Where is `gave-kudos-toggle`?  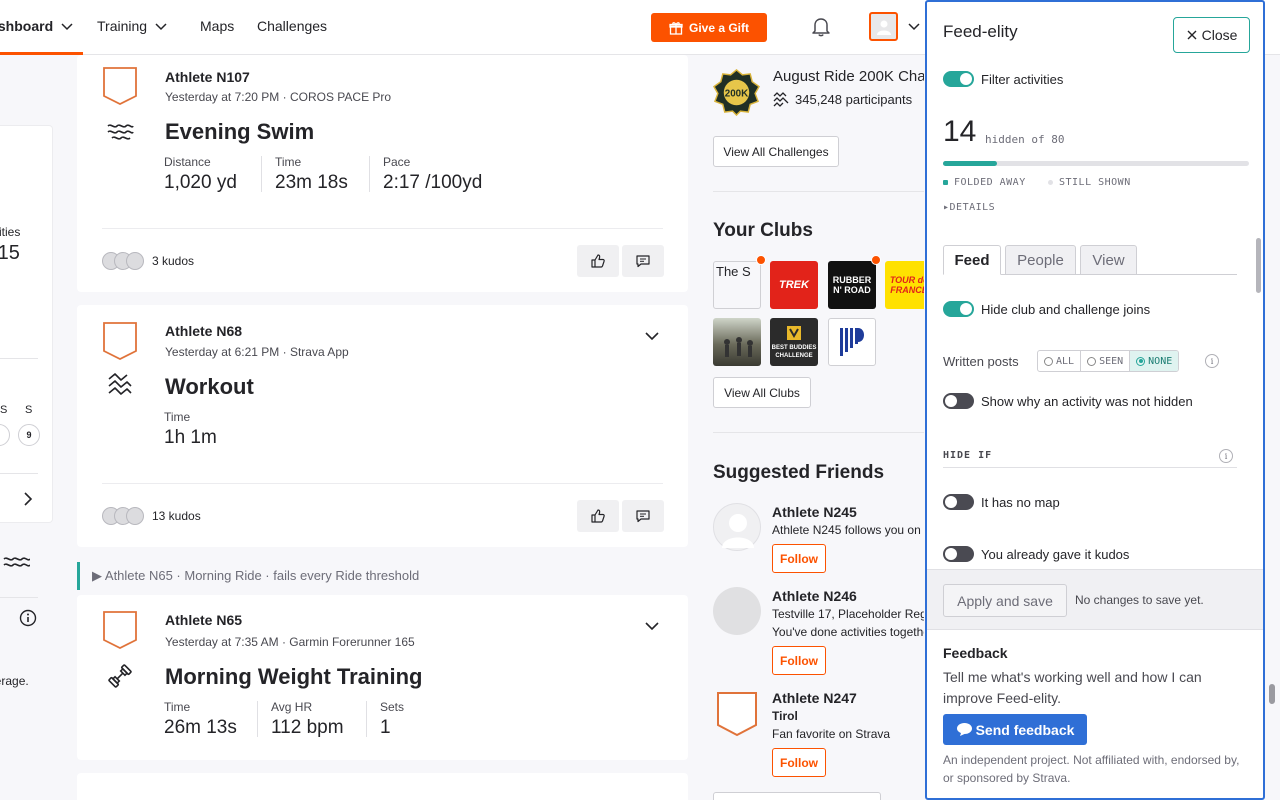 gave-kudos-toggle is located at coordinates (958, 554).